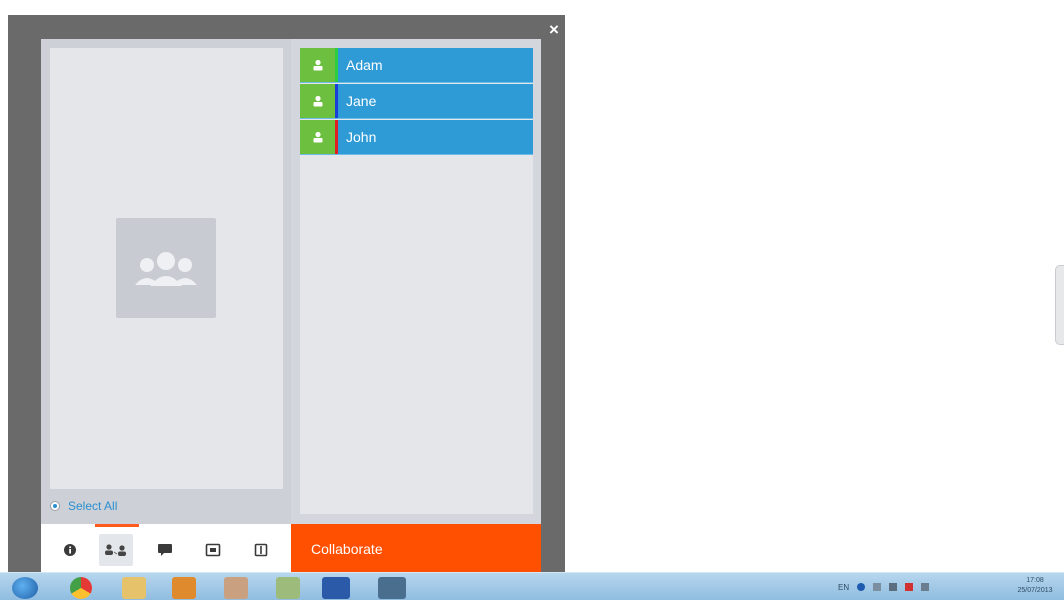 This screenshot has height=600, width=1064. I want to click on pause-icon, so click(261, 550).